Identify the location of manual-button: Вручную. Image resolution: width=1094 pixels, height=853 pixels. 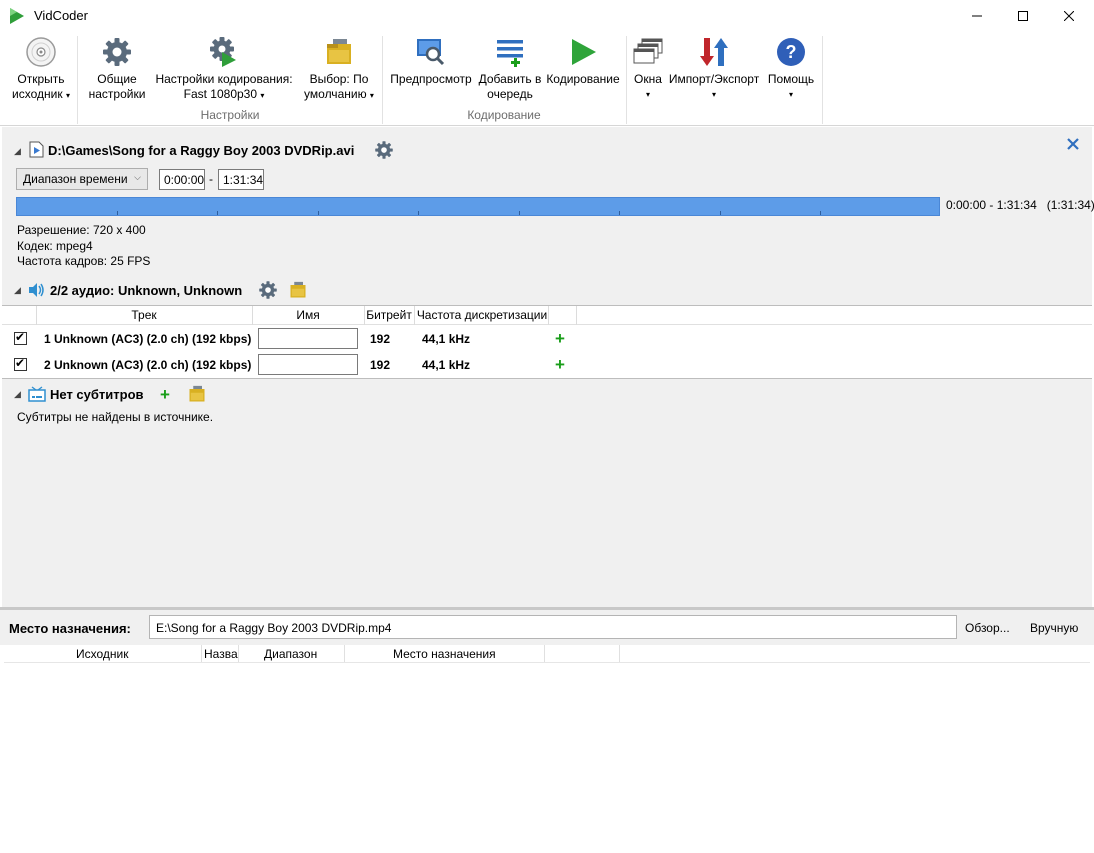
(1054, 628).